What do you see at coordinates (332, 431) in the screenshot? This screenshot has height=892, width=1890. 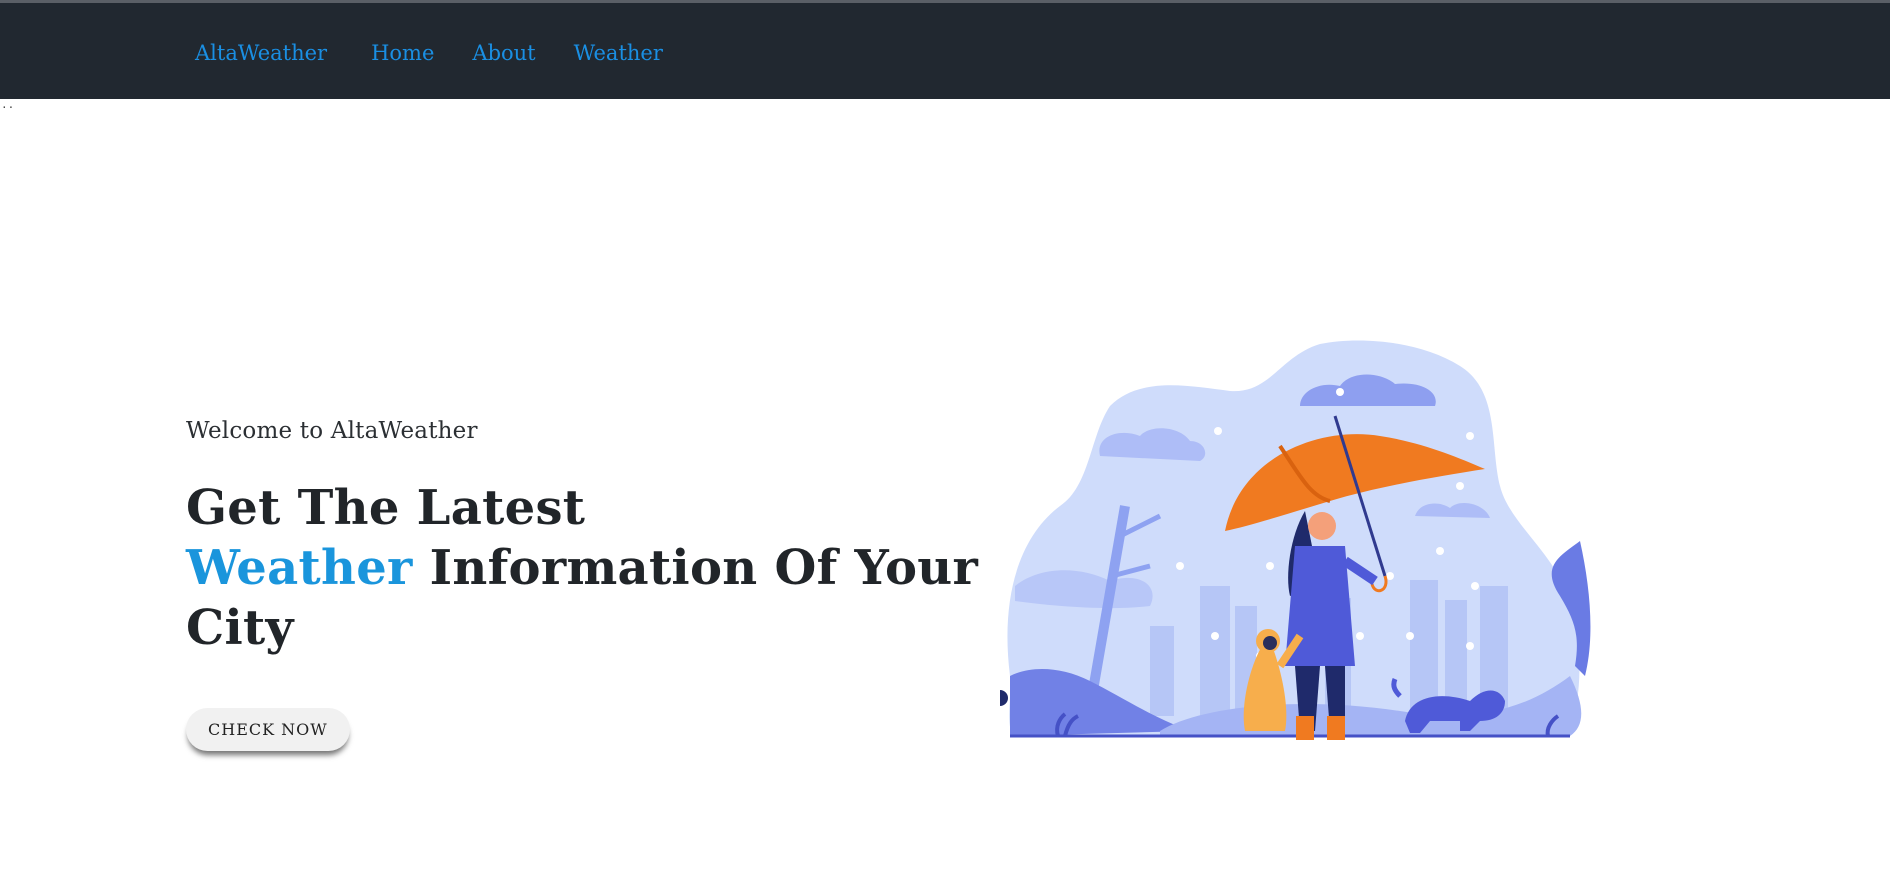 I see `welcome-text: Welcome to AltaWeather` at bounding box center [332, 431].